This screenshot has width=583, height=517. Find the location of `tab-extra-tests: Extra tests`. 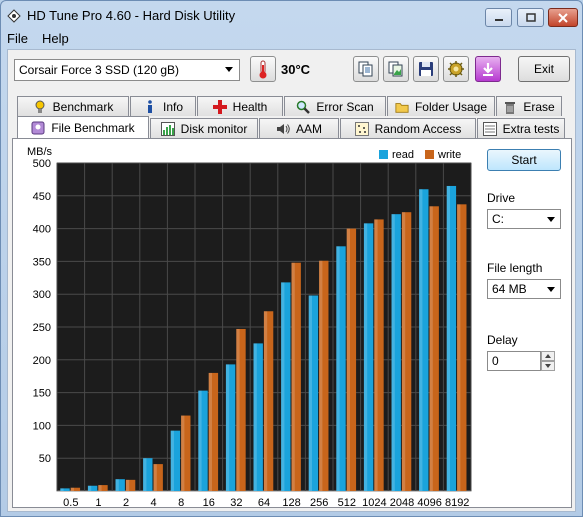

tab-extra-tests: Extra tests is located at coordinates (521, 128).